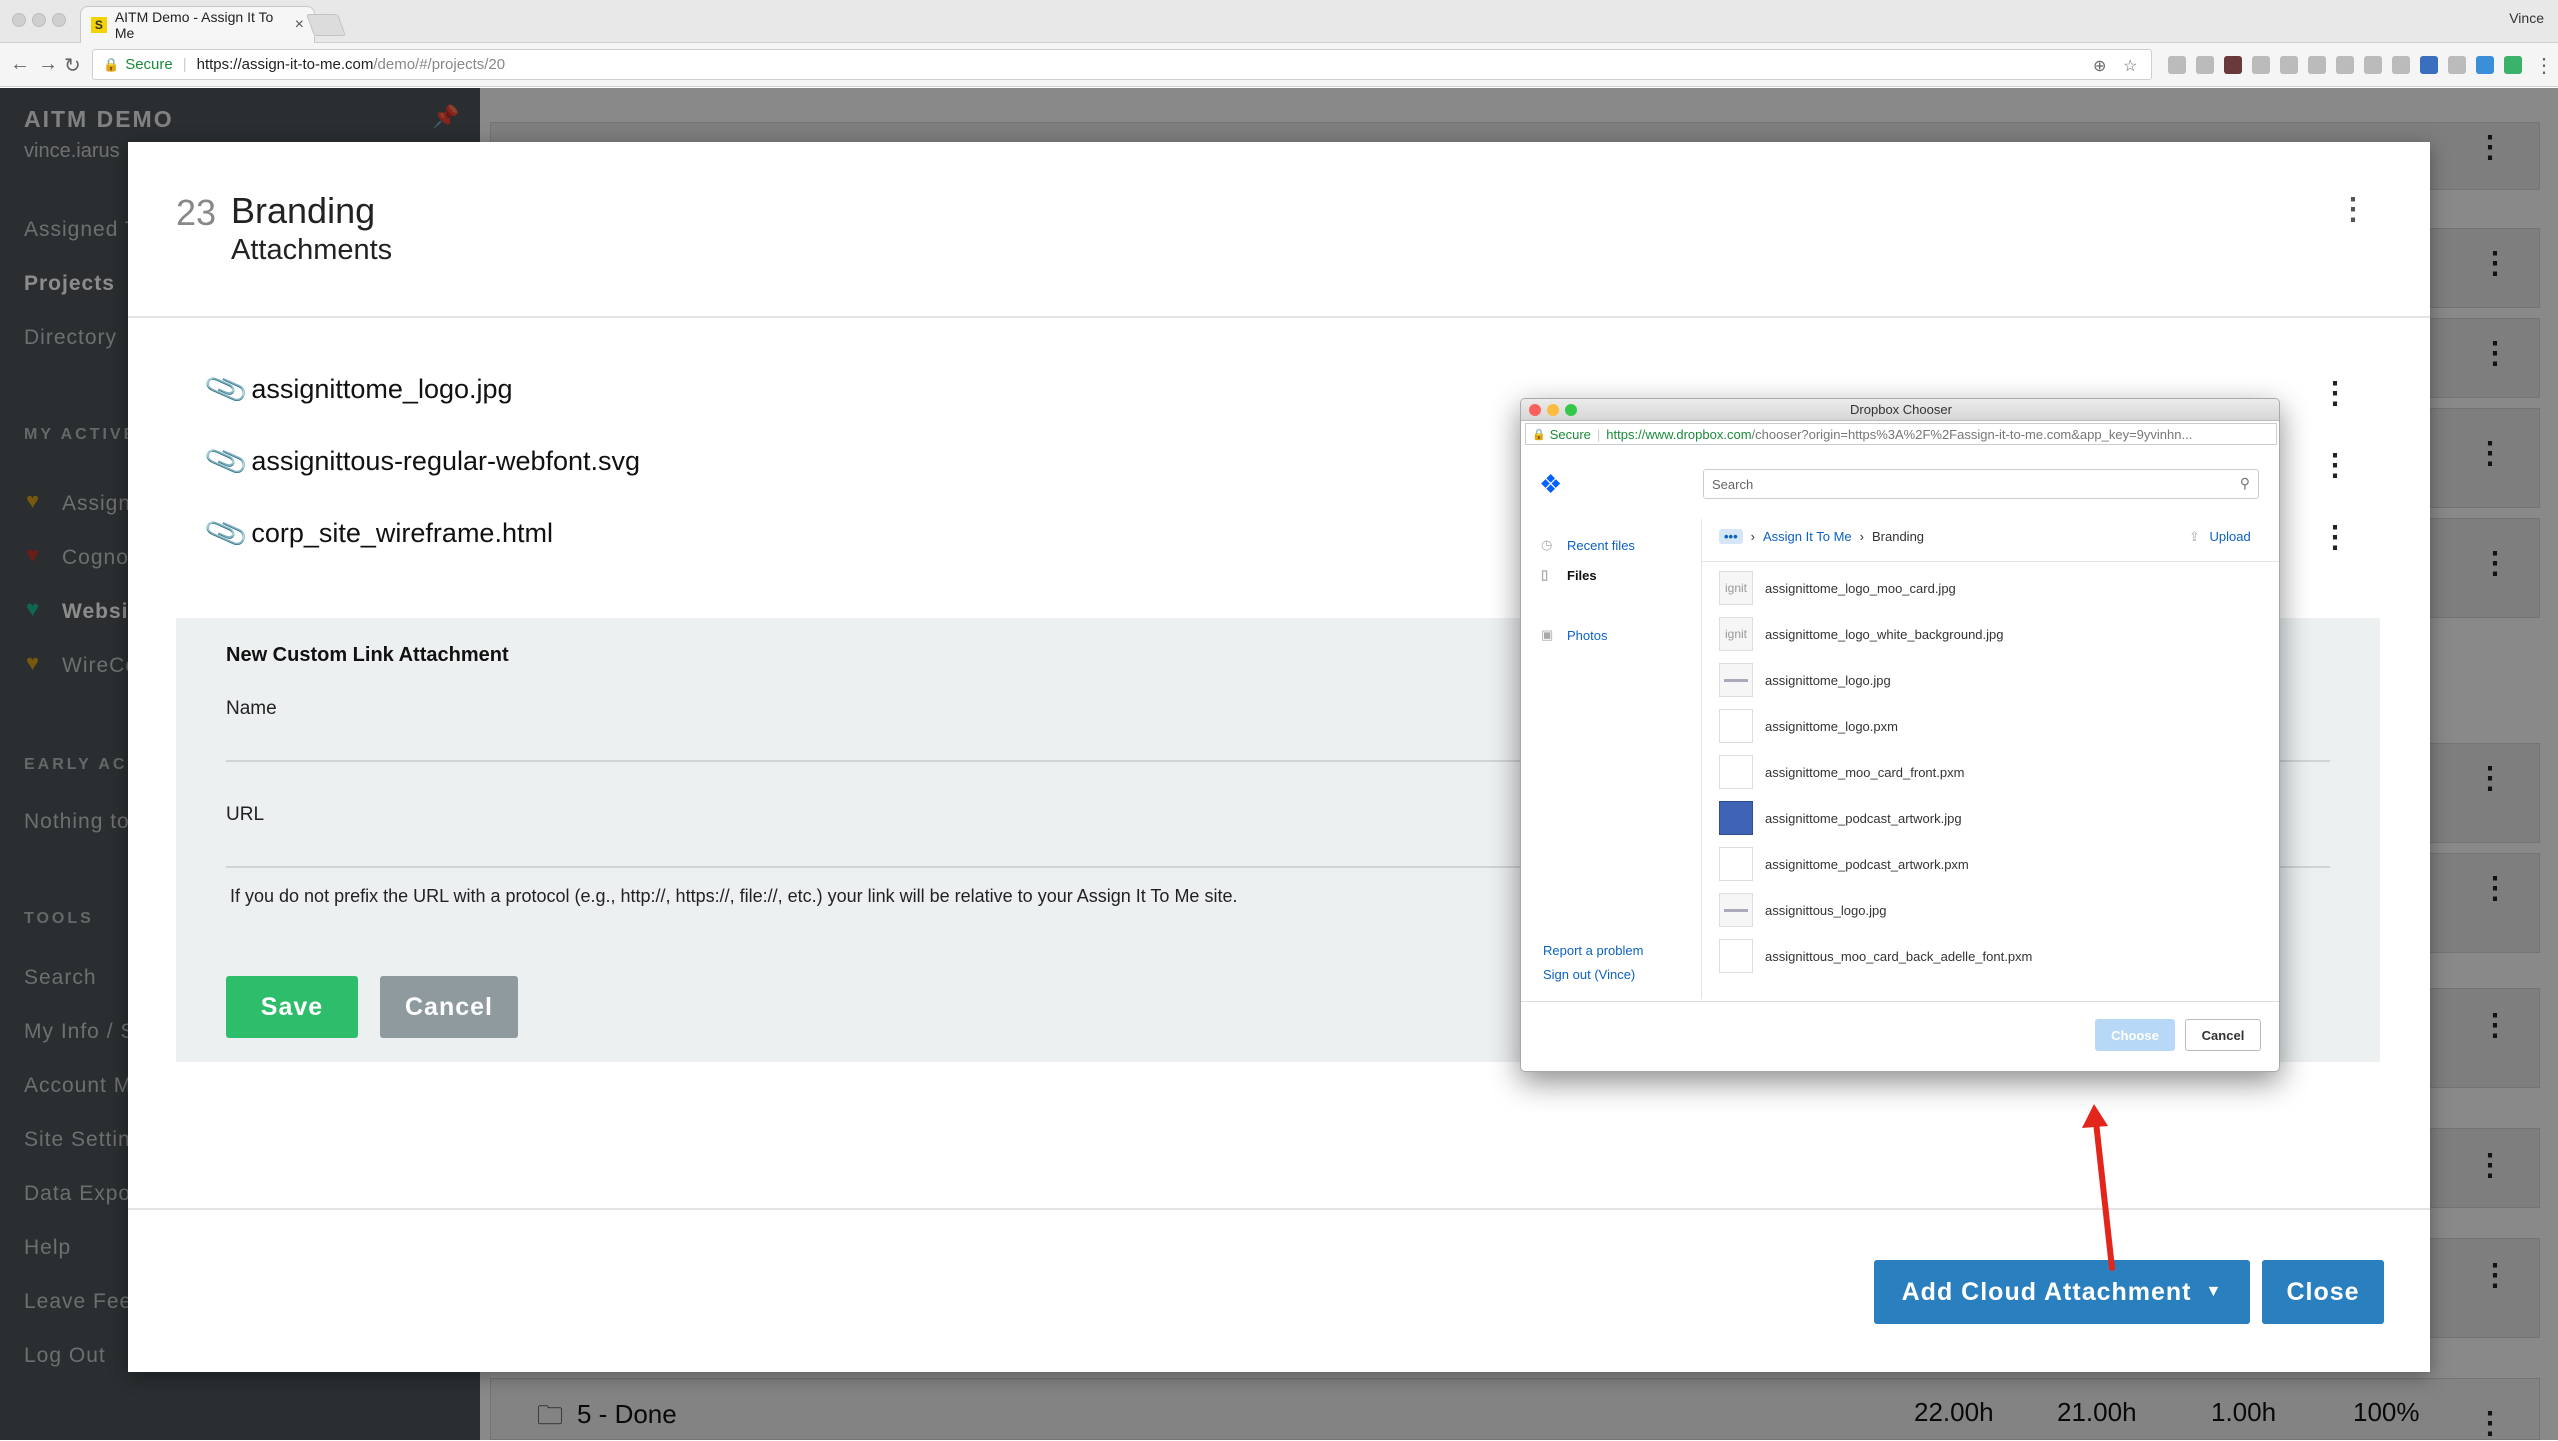 This screenshot has height=1441, width=2558. I want to click on nav-files: ▯ Files, so click(1569, 575).